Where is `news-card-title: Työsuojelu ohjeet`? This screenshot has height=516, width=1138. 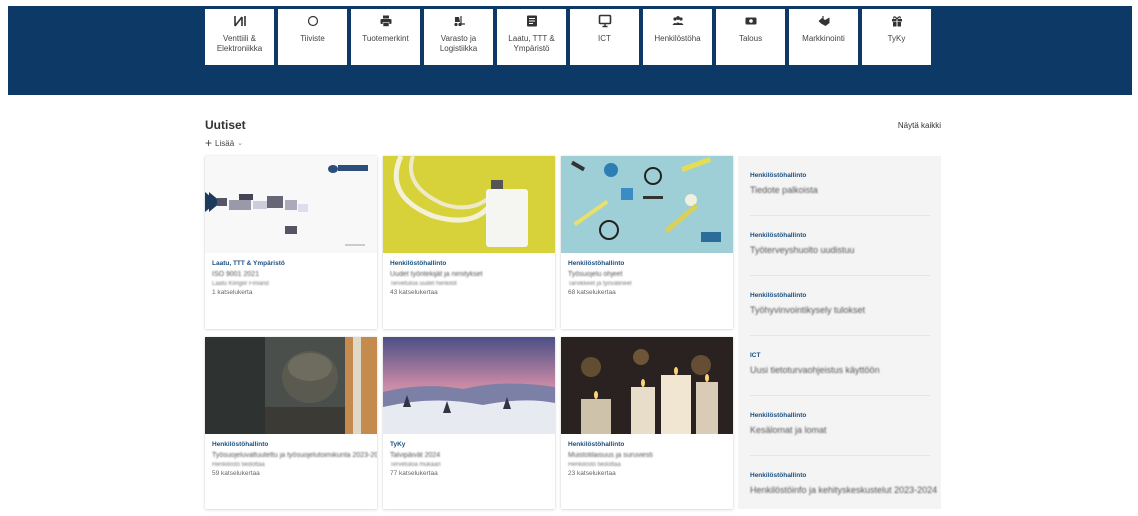 news-card-title: Työsuojelu ohjeet is located at coordinates (595, 274).